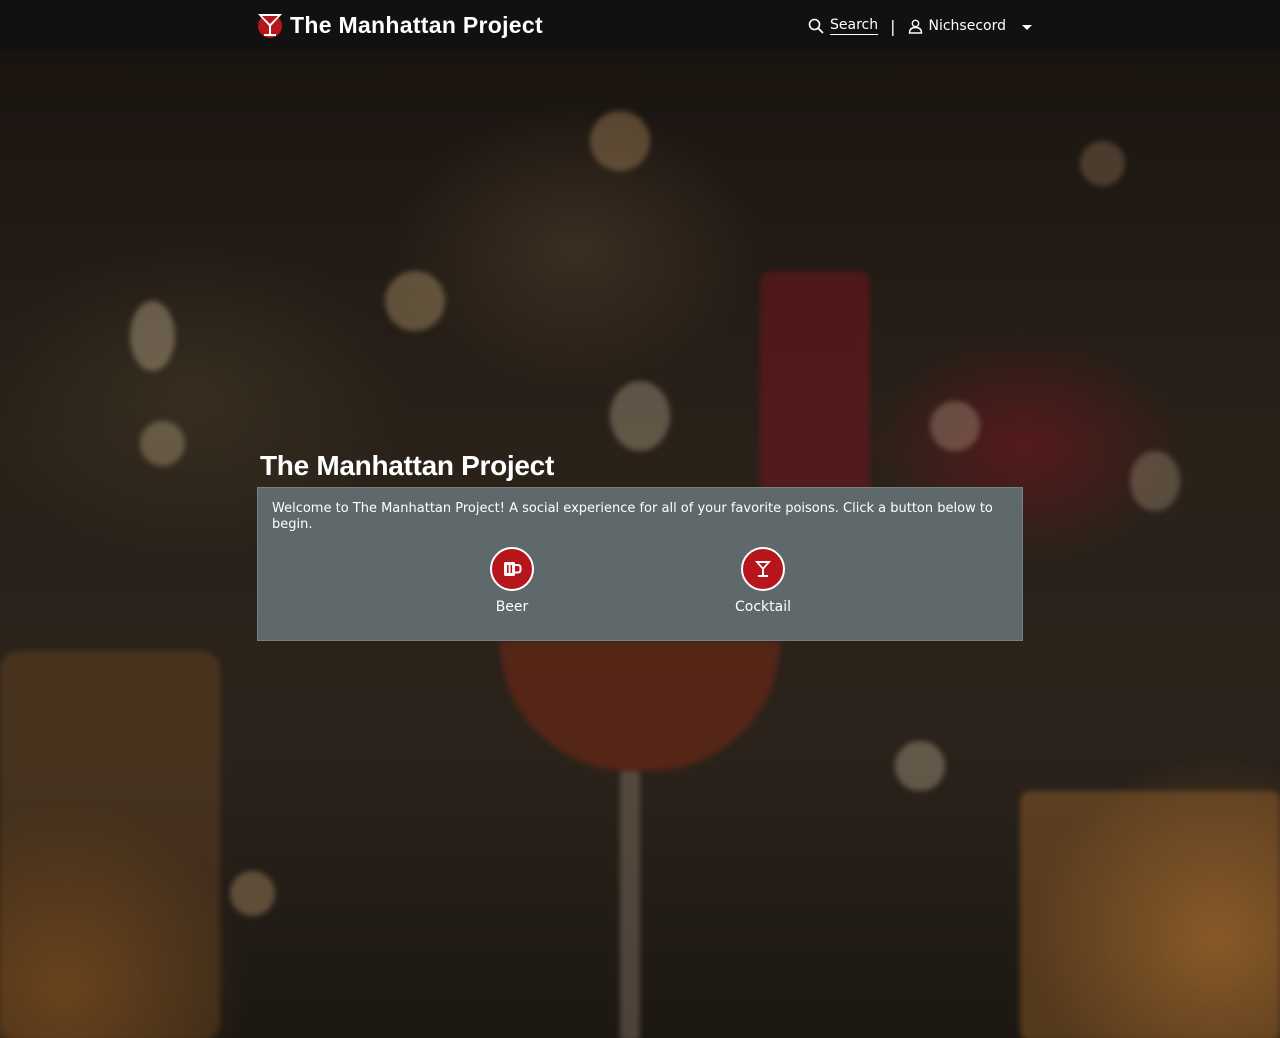  What do you see at coordinates (1027, 27) in the screenshot?
I see `chevron-down-icon` at bounding box center [1027, 27].